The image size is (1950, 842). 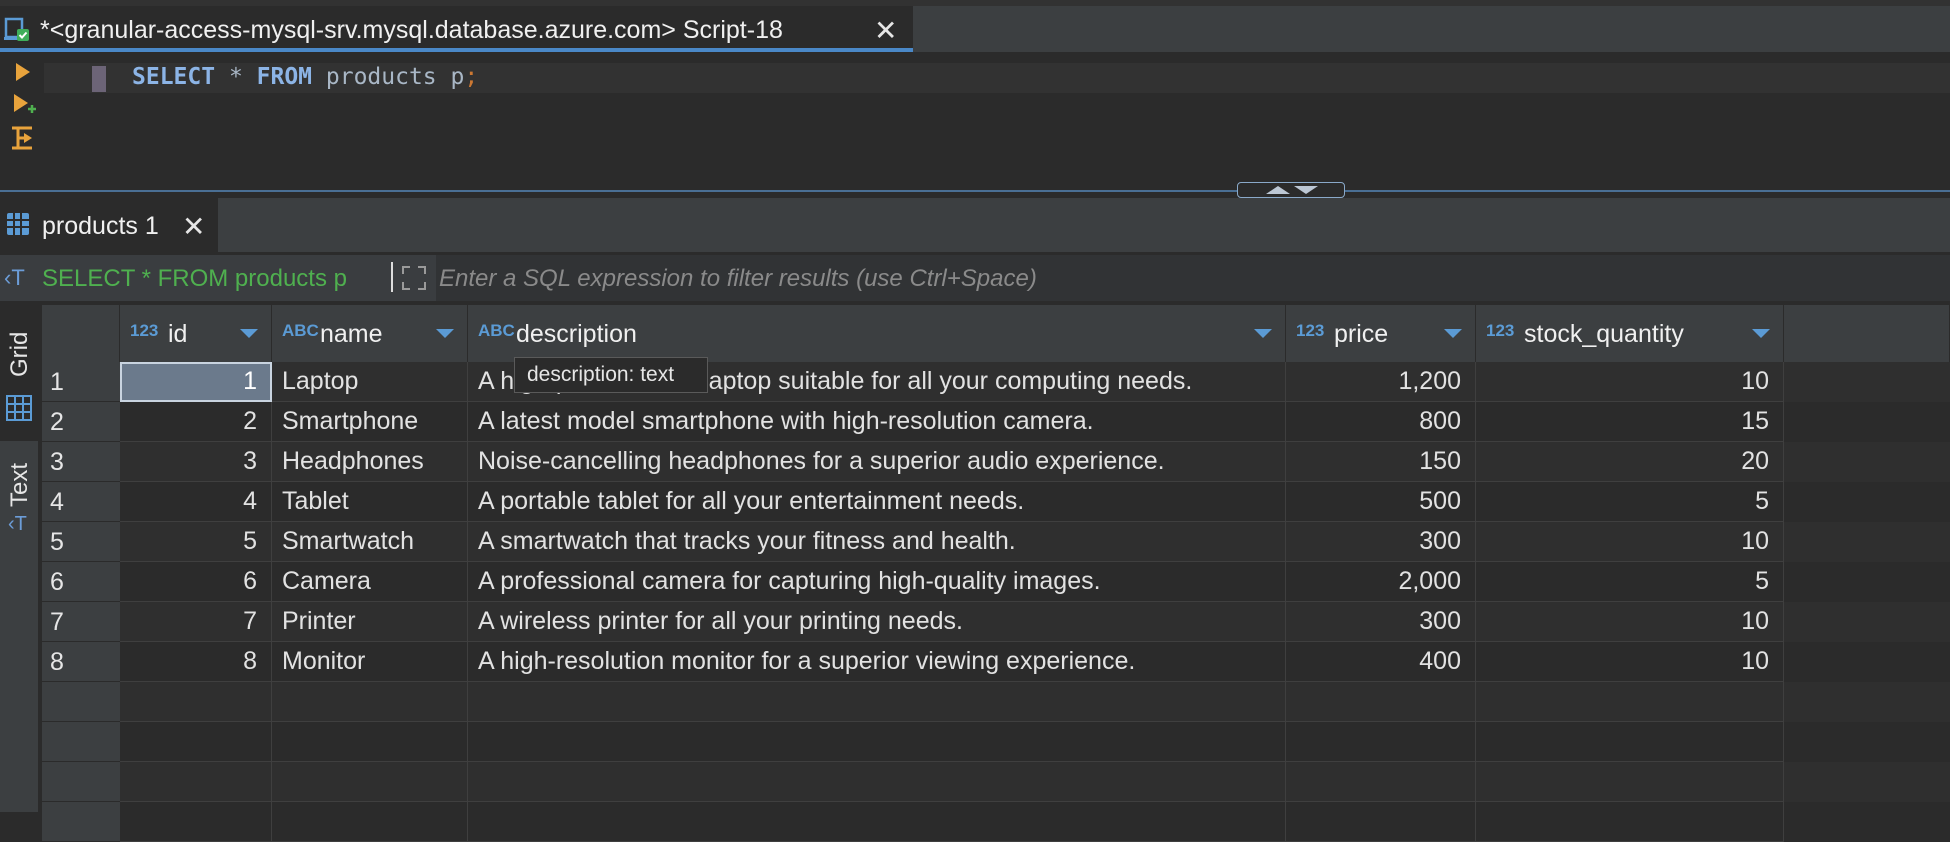 I want to click on cell-price: 2,000, so click(x=1381, y=582).